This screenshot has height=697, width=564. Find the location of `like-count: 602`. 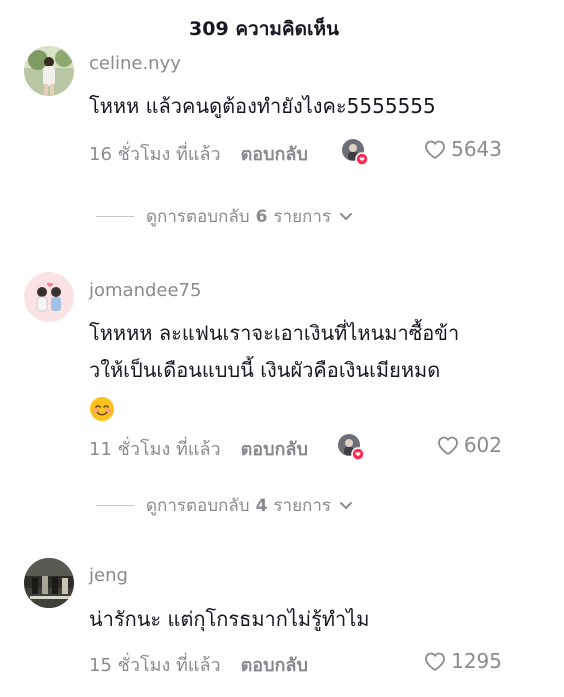

like-count: 602 is located at coordinates (482, 445).